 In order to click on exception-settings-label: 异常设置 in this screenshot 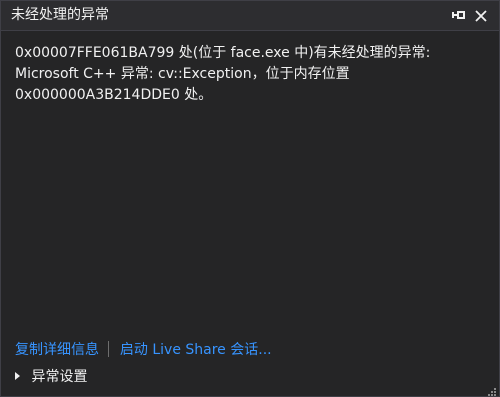, I will do `click(59, 377)`.